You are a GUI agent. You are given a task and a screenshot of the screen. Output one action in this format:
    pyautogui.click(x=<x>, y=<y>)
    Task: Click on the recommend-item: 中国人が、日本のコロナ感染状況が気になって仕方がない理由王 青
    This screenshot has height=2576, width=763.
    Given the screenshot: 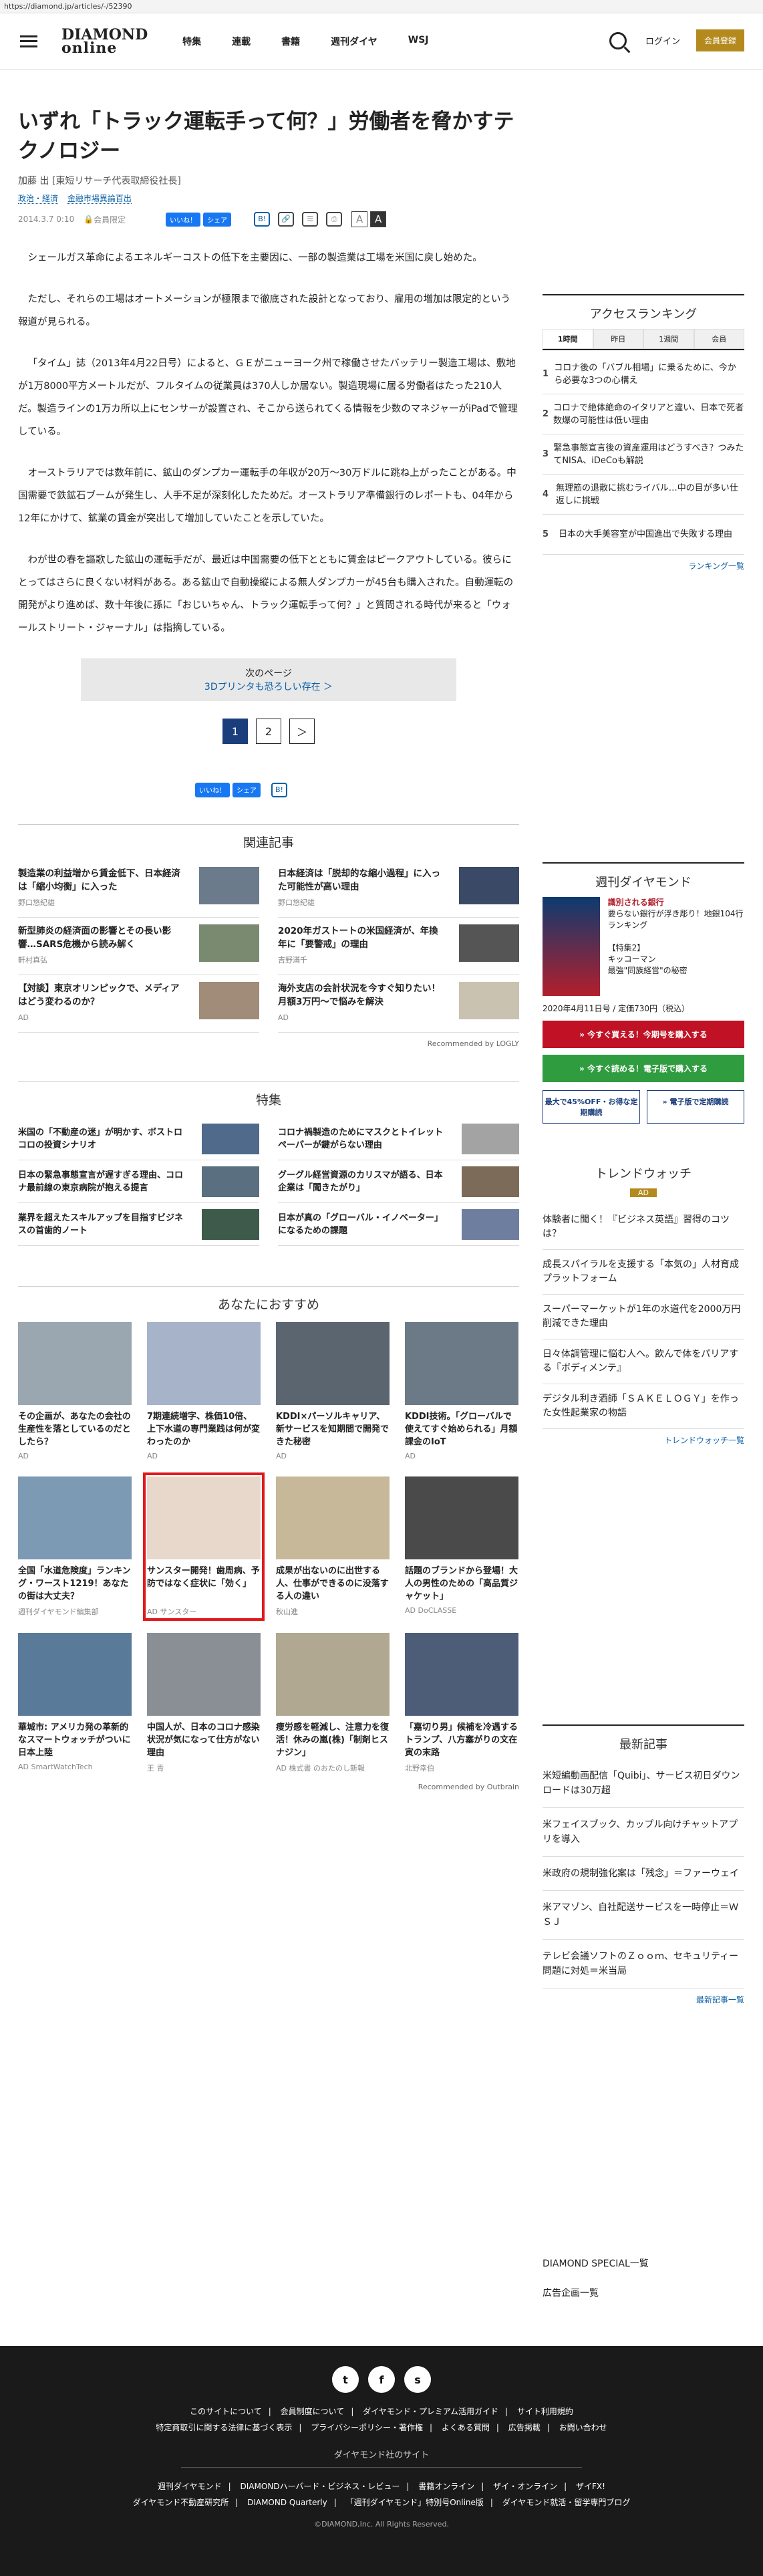 What is the action you would take?
    pyautogui.click(x=204, y=1703)
    